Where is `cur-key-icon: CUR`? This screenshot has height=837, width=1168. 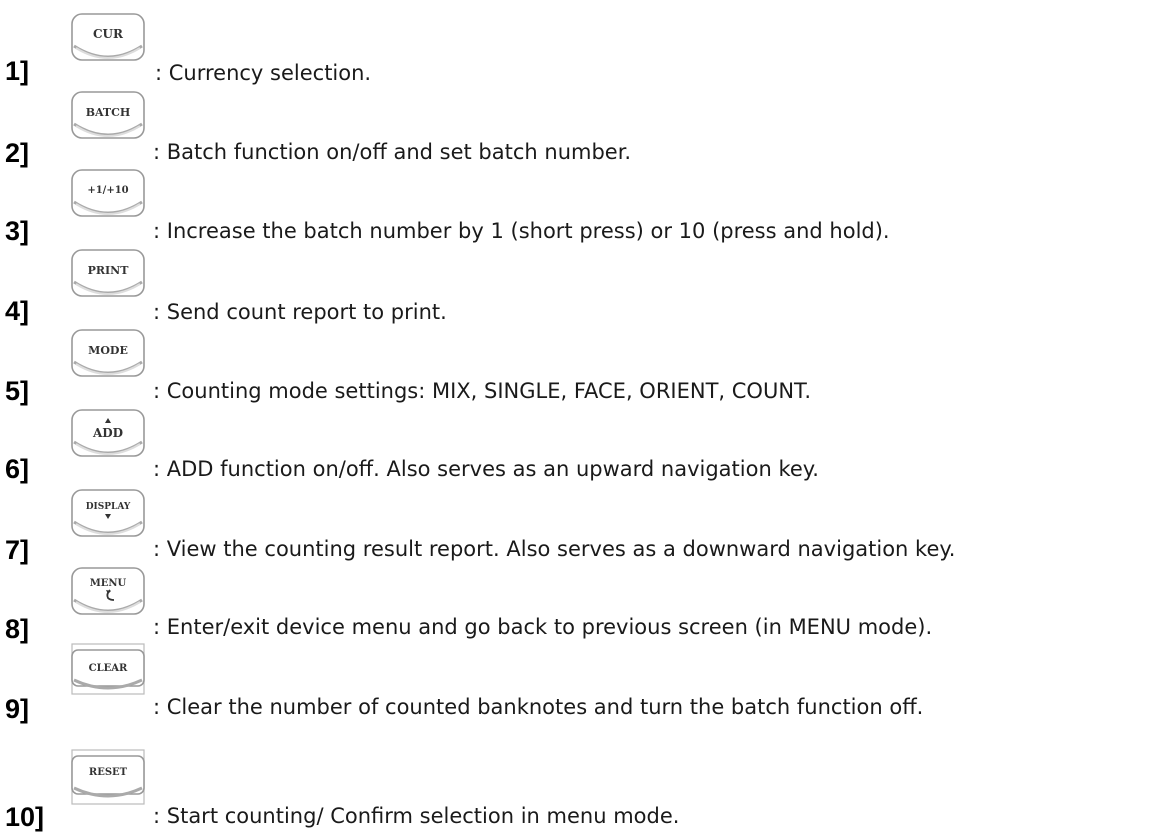 cur-key-icon: CUR is located at coordinates (108, 41).